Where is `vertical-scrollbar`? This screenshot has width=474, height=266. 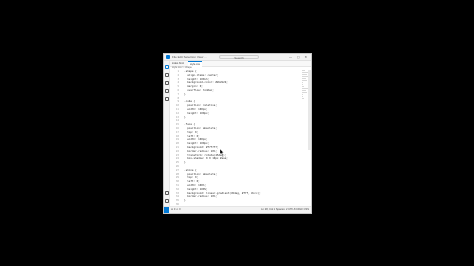 vertical-scrollbar is located at coordinates (309, 110).